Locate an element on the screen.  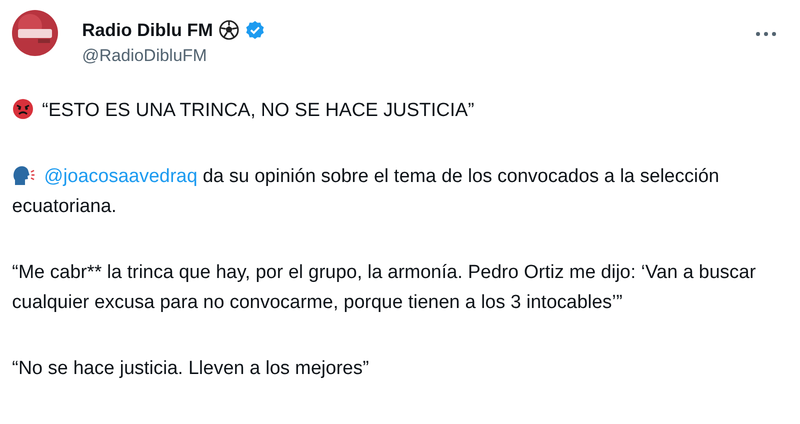
author-name: Radio Diblu FM is located at coordinates (147, 30).